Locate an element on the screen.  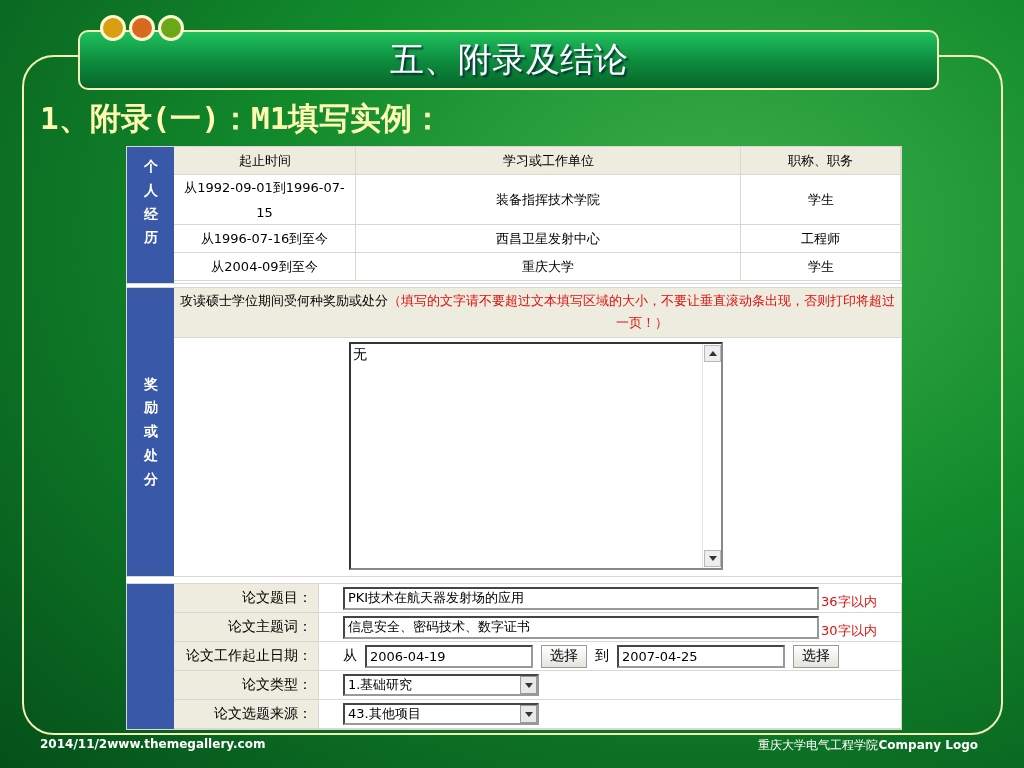
table-cell: 从1992-09-01到1996-07-15 is located at coordinates (265, 200).